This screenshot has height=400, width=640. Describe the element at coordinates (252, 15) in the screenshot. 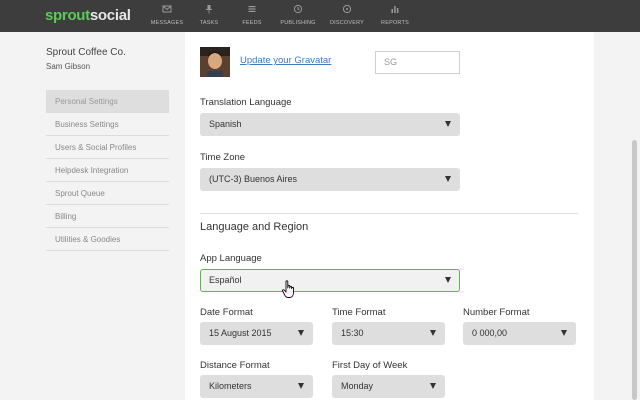

I see `nav-feeds: FEEDS` at that location.